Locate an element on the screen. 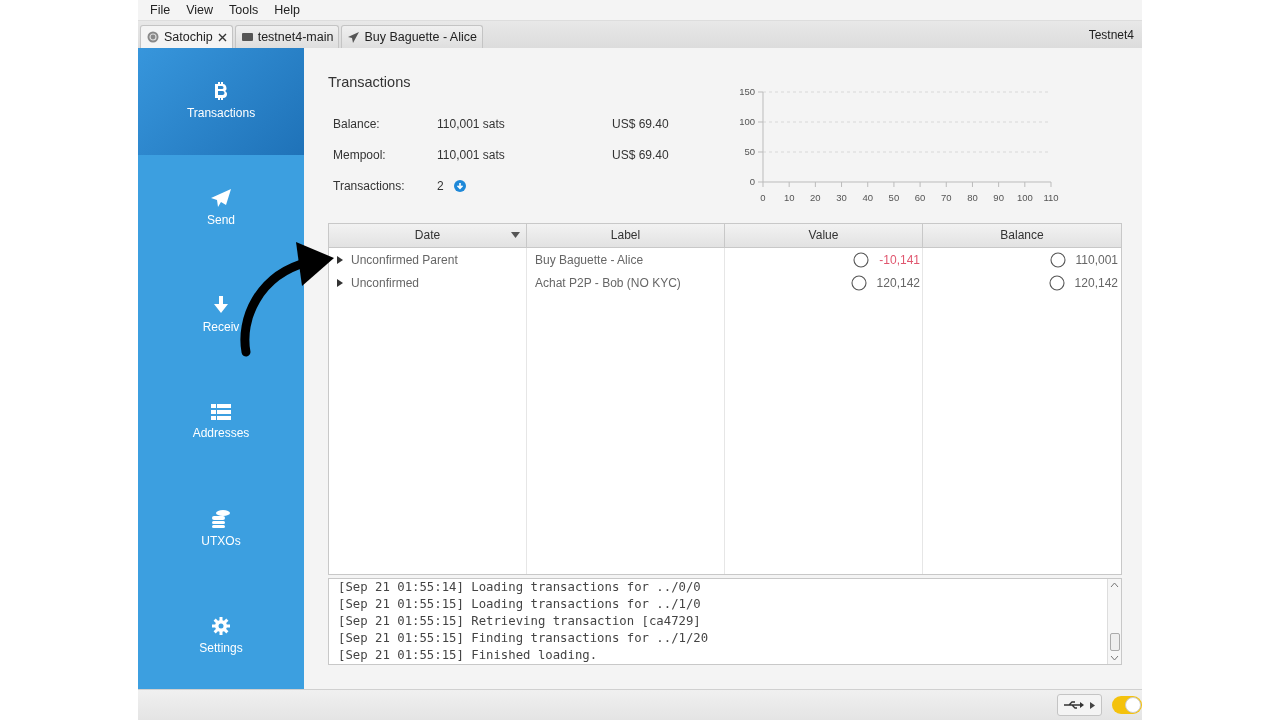 The height and width of the screenshot is (720, 1280). sort-icon is located at coordinates (515, 235).